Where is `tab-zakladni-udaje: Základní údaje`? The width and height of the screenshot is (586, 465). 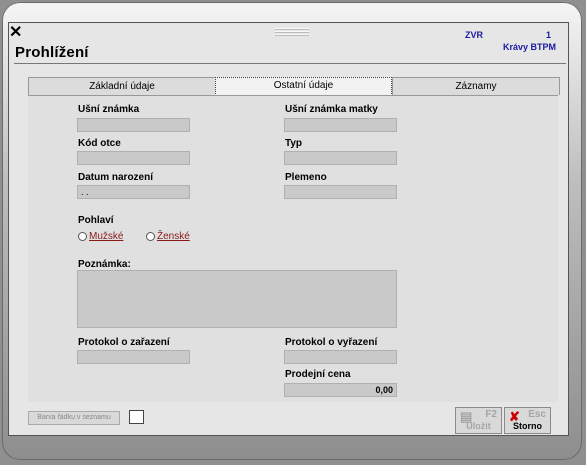 tab-zakladni-udaje: Základní údaje is located at coordinates (122, 86).